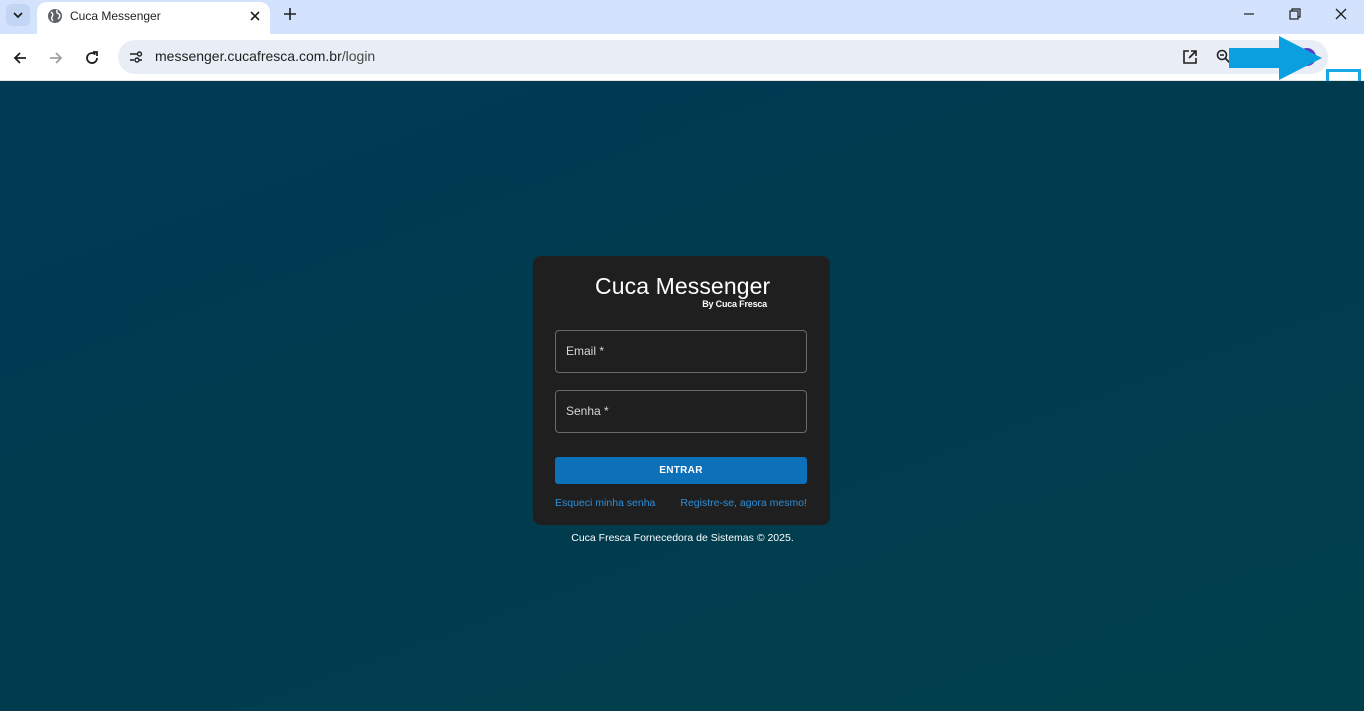 This screenshot has height=711, width=1364. I want to click on password-input, so click(681, 411).